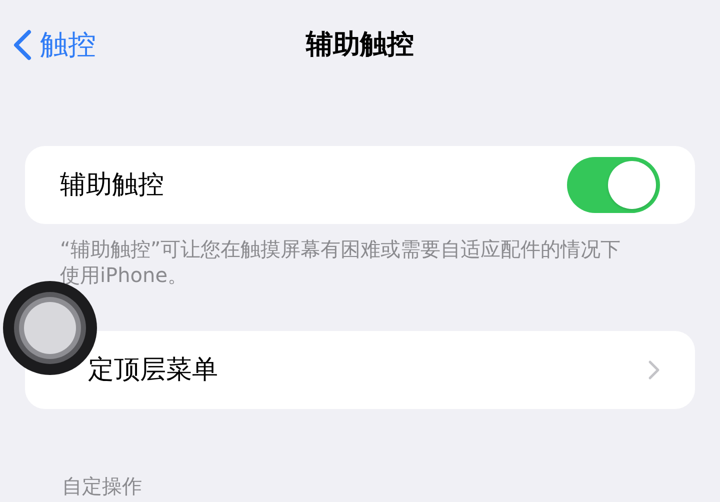  I want to click on back-chevron-icon, so click(22, 45).